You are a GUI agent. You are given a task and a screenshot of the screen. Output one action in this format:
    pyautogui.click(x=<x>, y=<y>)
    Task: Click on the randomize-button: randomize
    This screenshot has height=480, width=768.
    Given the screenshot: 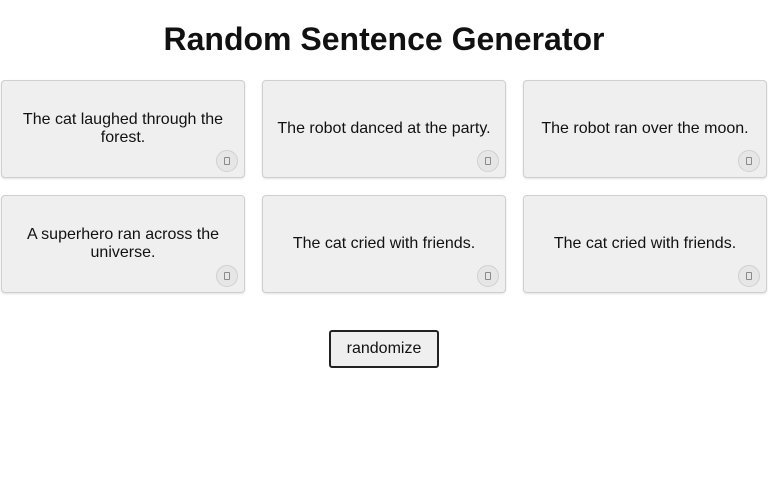 What is the action you would take?
    pyautogui.click(x=384, y=349)
    